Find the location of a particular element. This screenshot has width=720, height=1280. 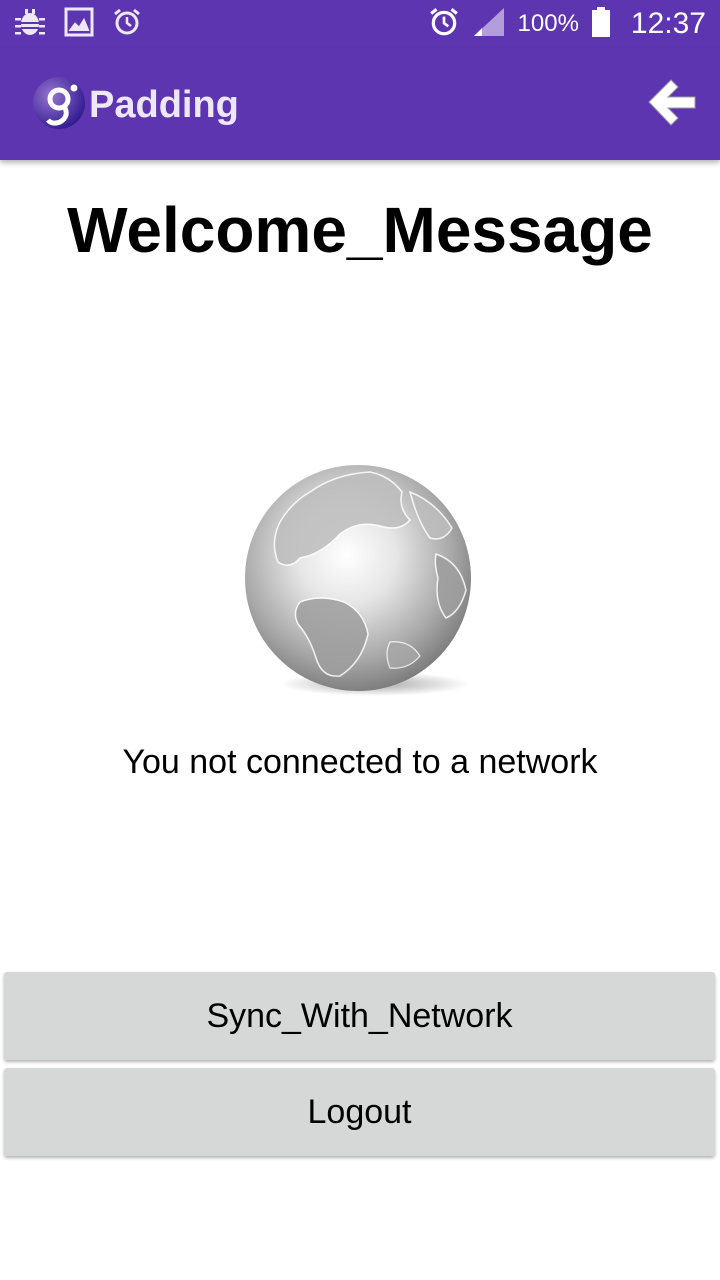

status-left-icons is located at coordinates (78, 24).